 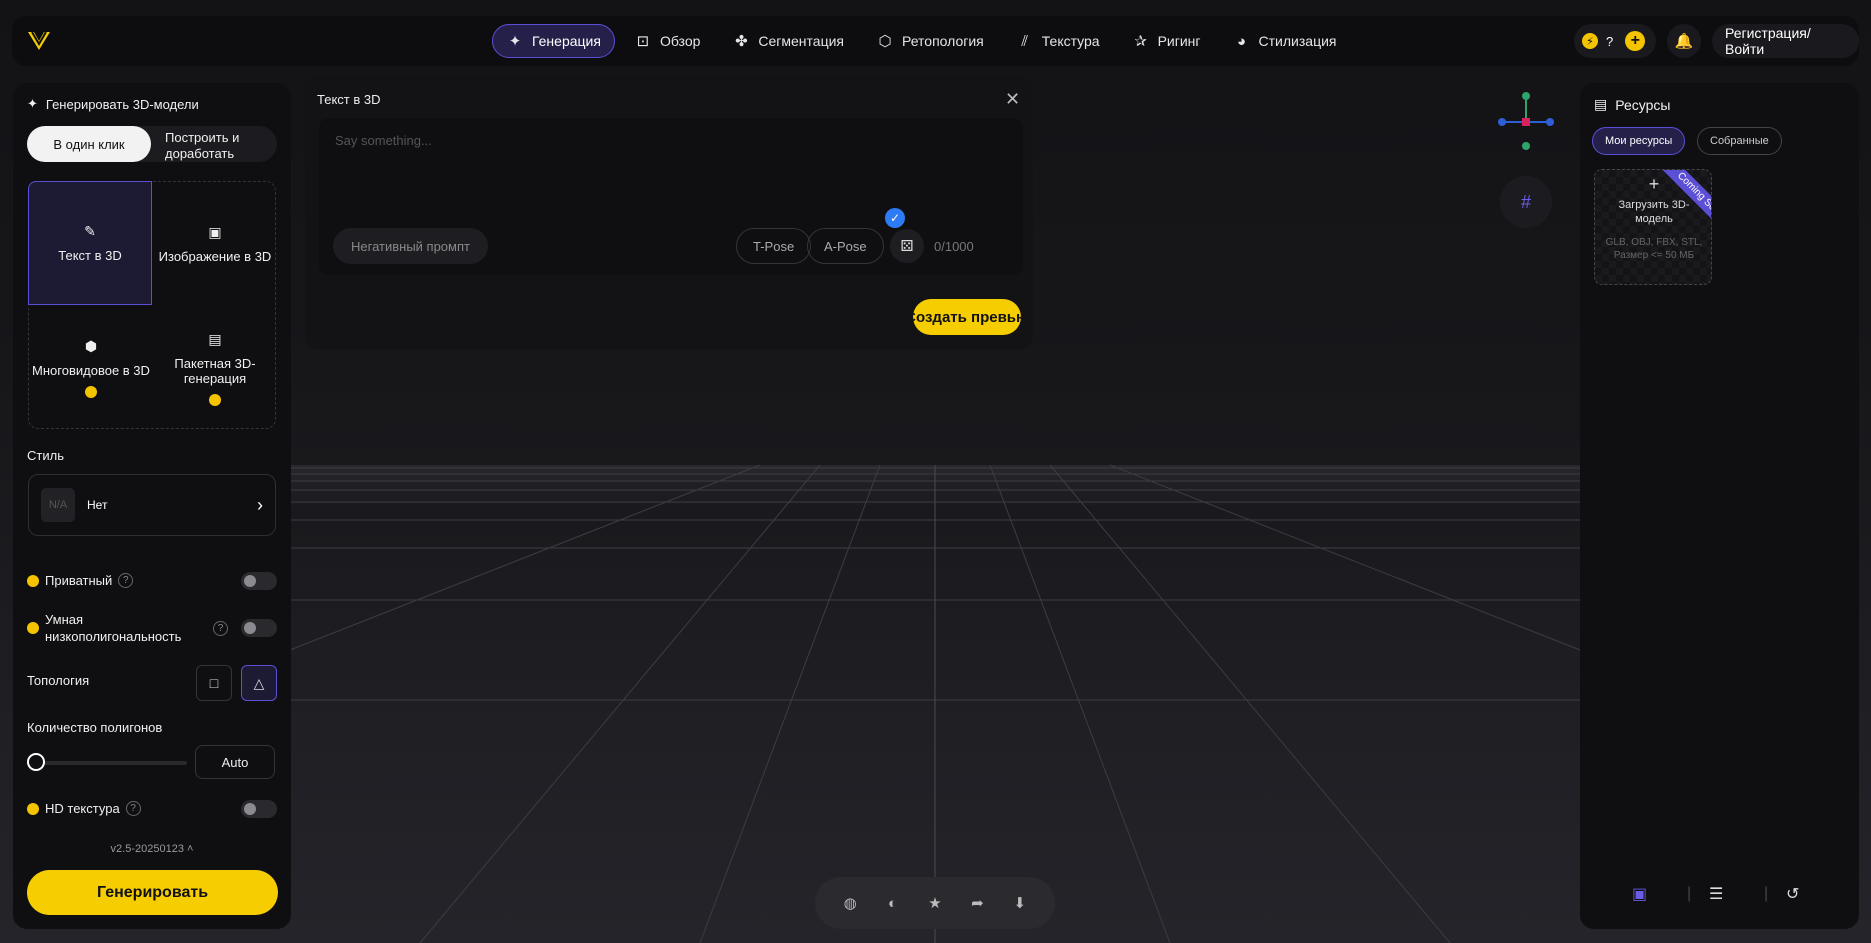 I want to click on history-icon: ↺, so click(x=1793, y=894).